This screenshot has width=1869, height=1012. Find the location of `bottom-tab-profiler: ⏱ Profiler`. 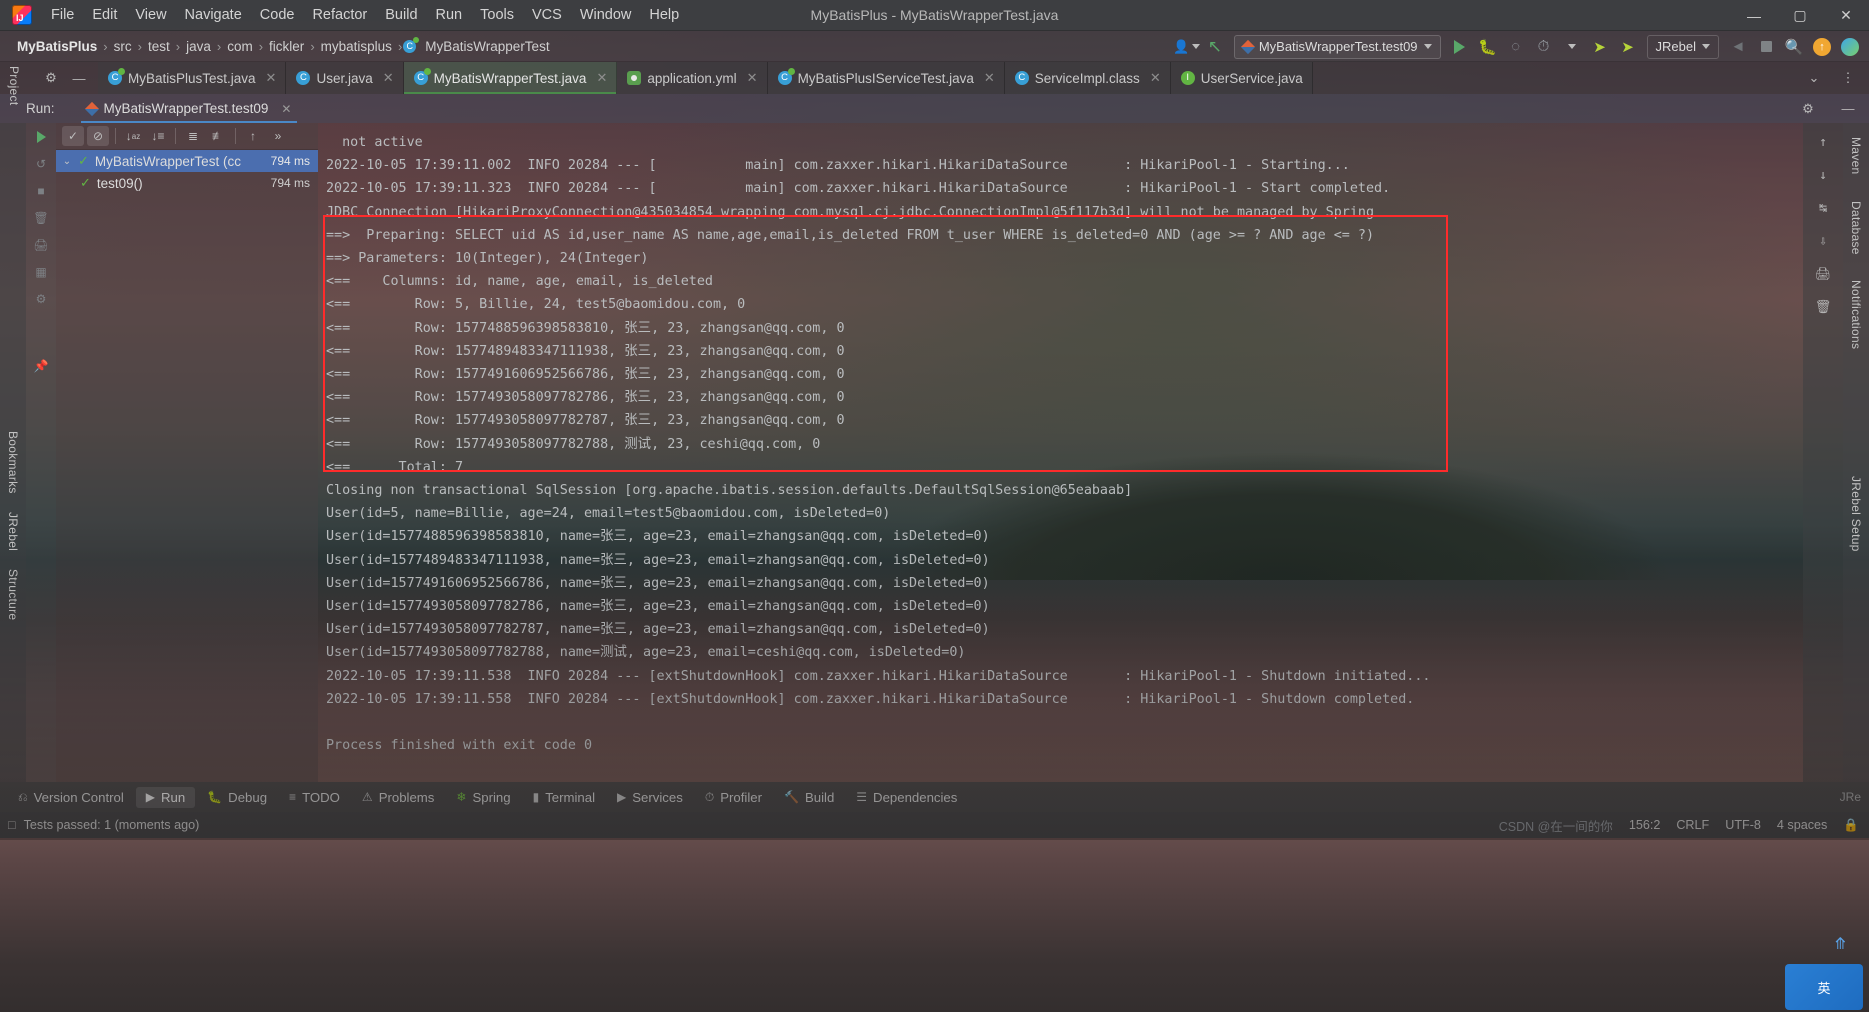

bottom-tab-profiler: ⏱ Profiler is located at coordinates (733, 797).